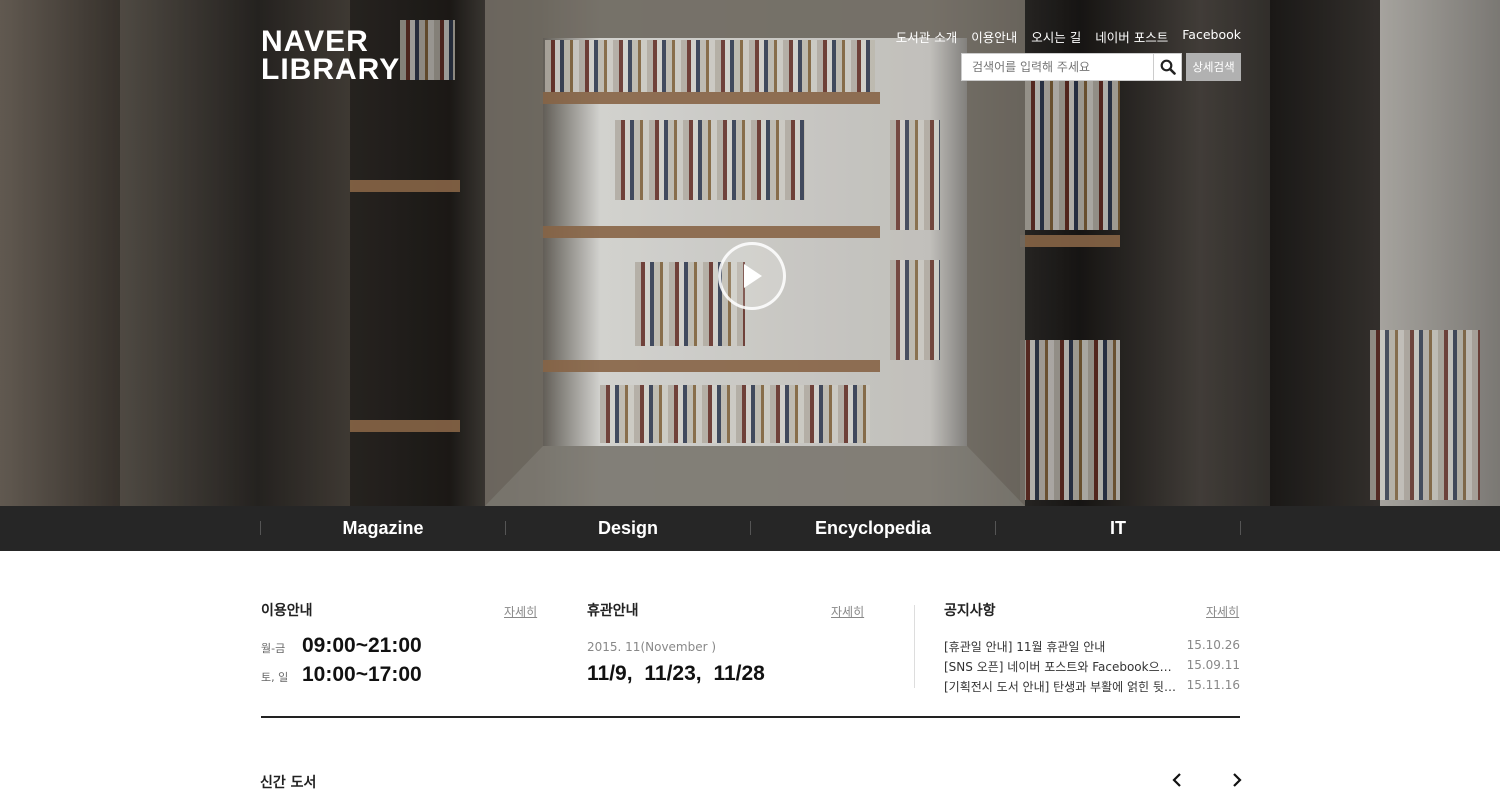  I want to click on nav-naver-post: 네이버 포스트, so click(1131, 36).